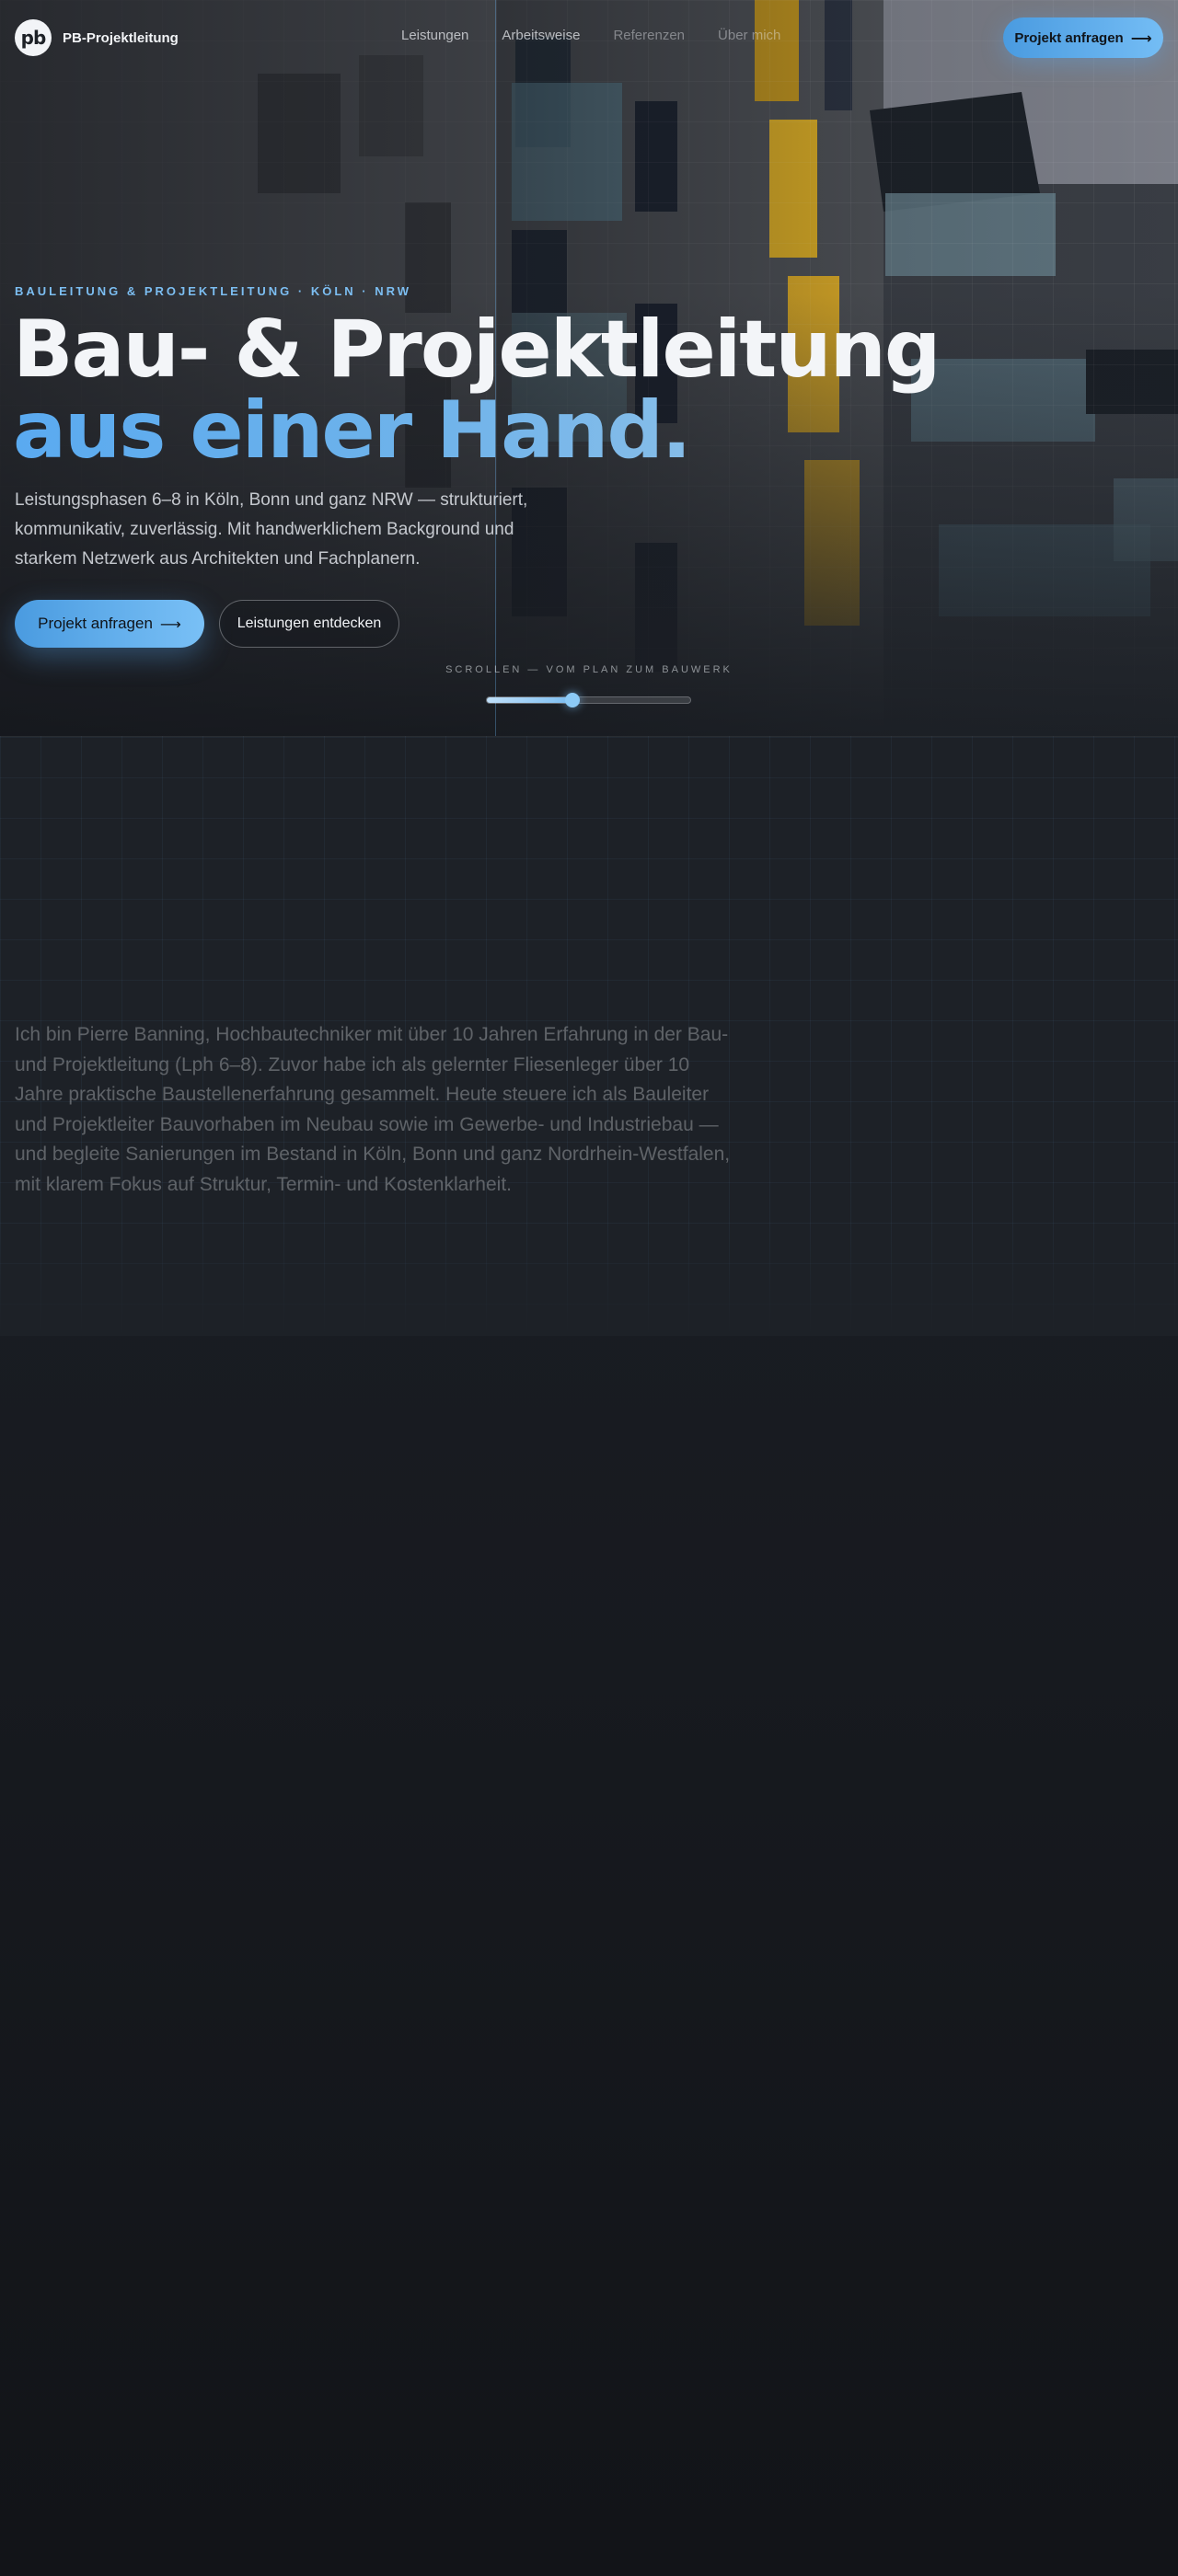 The width and height of the screenshot is (1178, 2576). I want to click on scroll-progress-fill, so click(529, 700).